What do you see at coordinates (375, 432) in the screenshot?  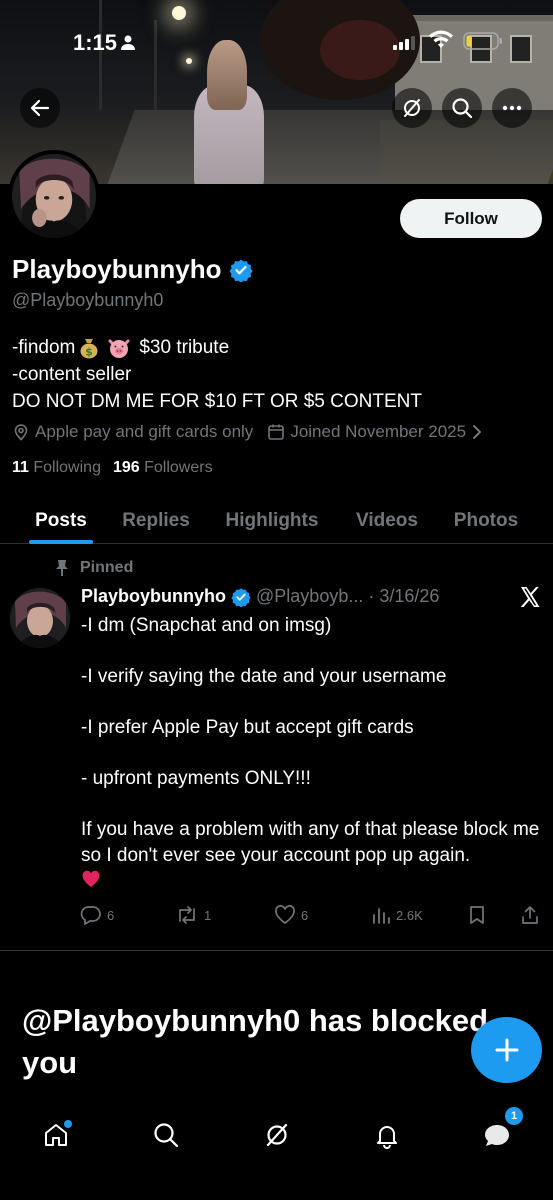 I see `profile-joined: Joined November 2025` at bounding box center [375, 432].